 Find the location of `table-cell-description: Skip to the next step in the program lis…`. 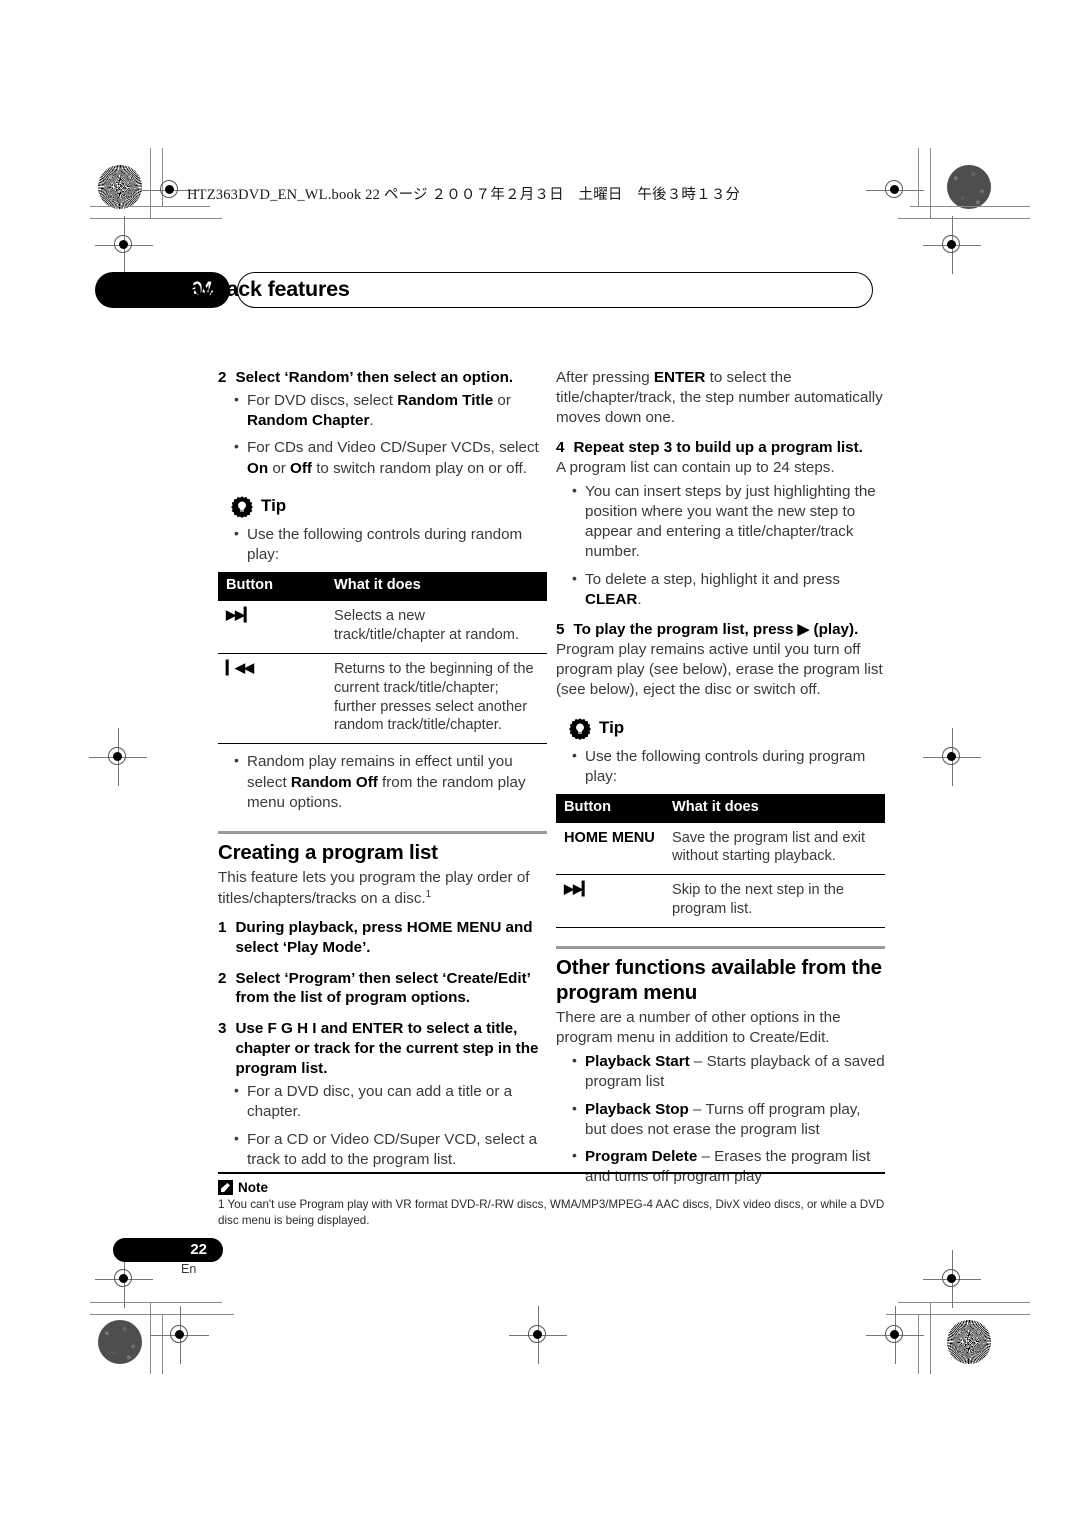

table-cell-description: Skip to the next step in the program lis… is located at coordinates (774, 901).